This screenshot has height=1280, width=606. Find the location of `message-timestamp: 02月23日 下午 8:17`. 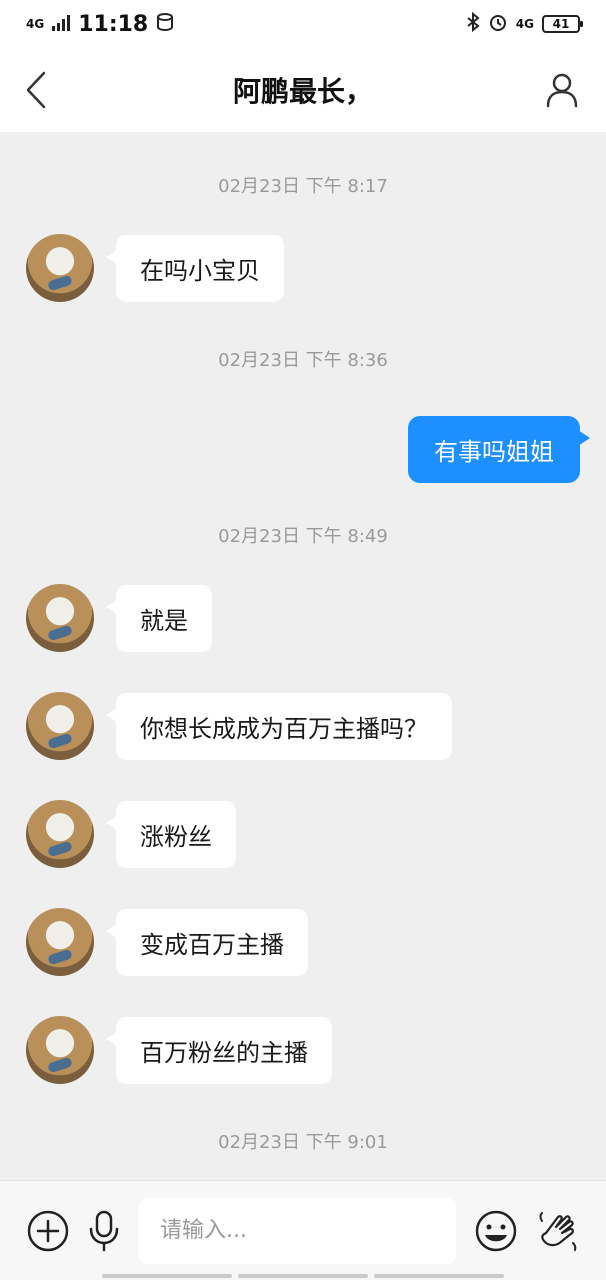

message-timestamp: 02月23日 下午 8:17 is located at coordinates (303, 186).